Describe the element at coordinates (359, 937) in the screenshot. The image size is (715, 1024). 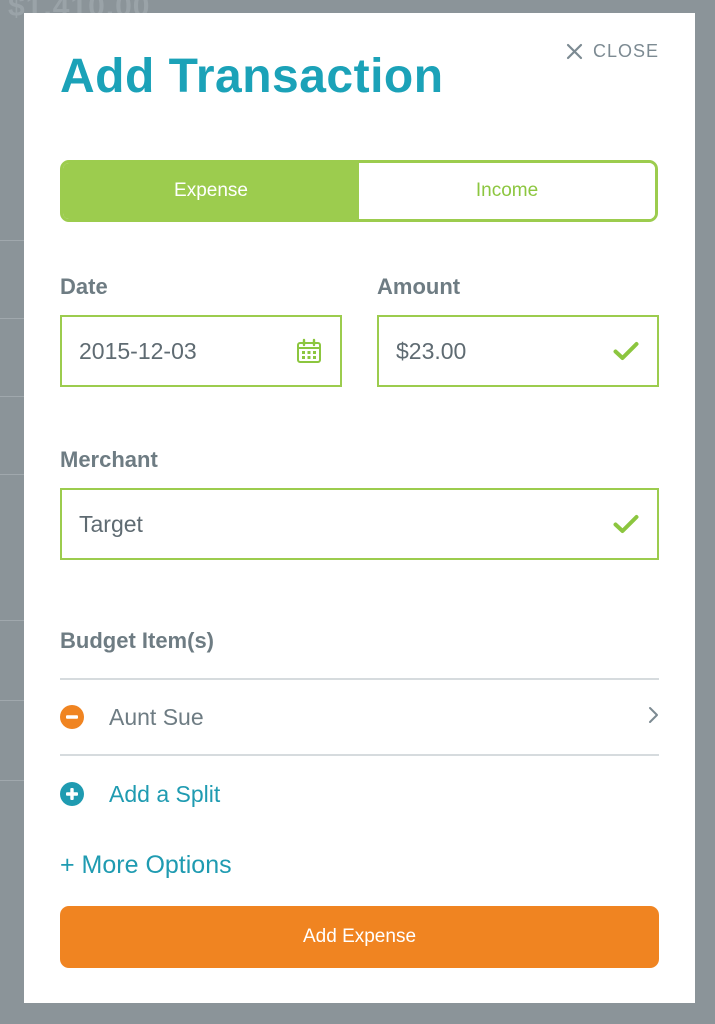
I see `add-expense-button: Add Expense` at that location.